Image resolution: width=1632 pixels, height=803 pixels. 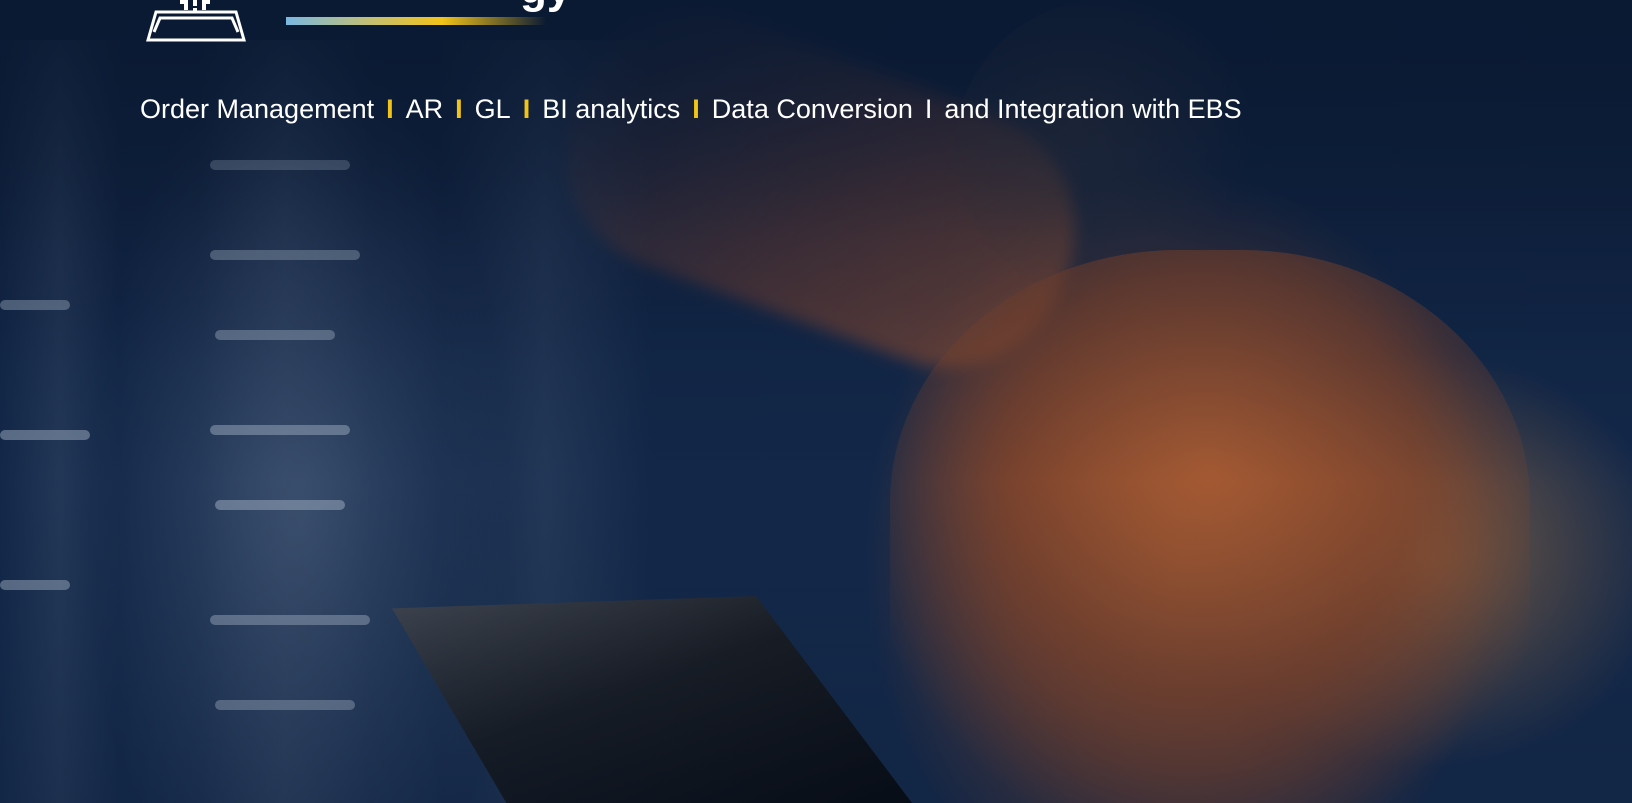 I want to click on tagline-item-integration: and Integration with EBS, so click(x=1093, y=109).